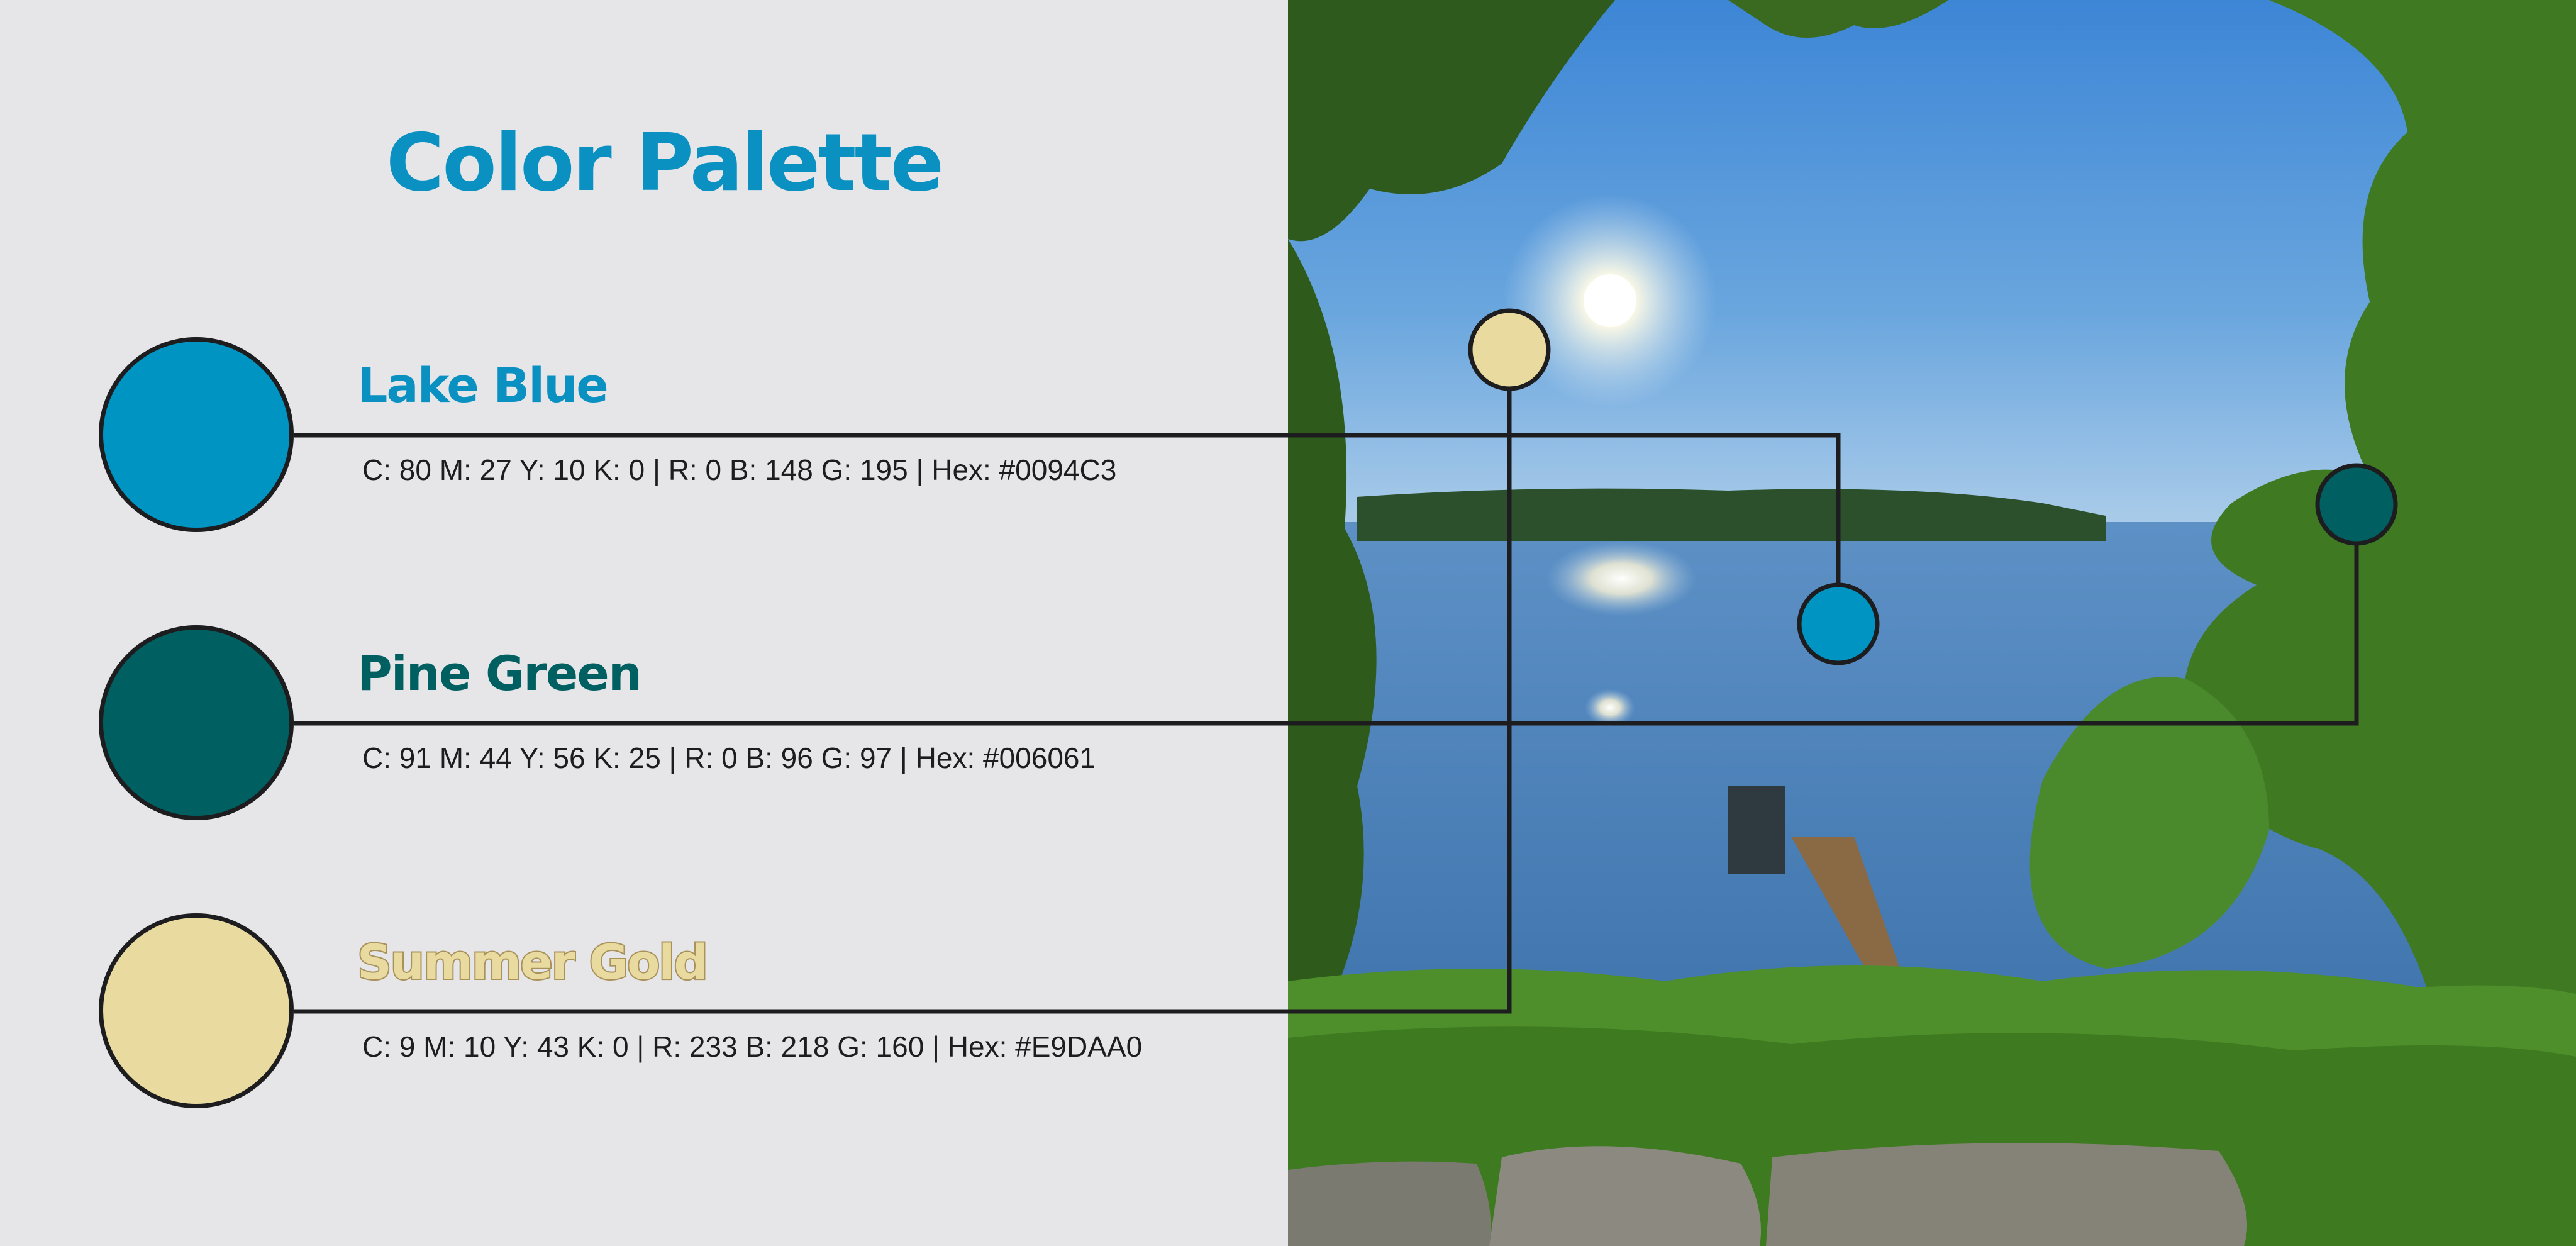  Describe the element at coordinates (1067, 509) in the screenshot. I see `connector-lake-blue` at that location.